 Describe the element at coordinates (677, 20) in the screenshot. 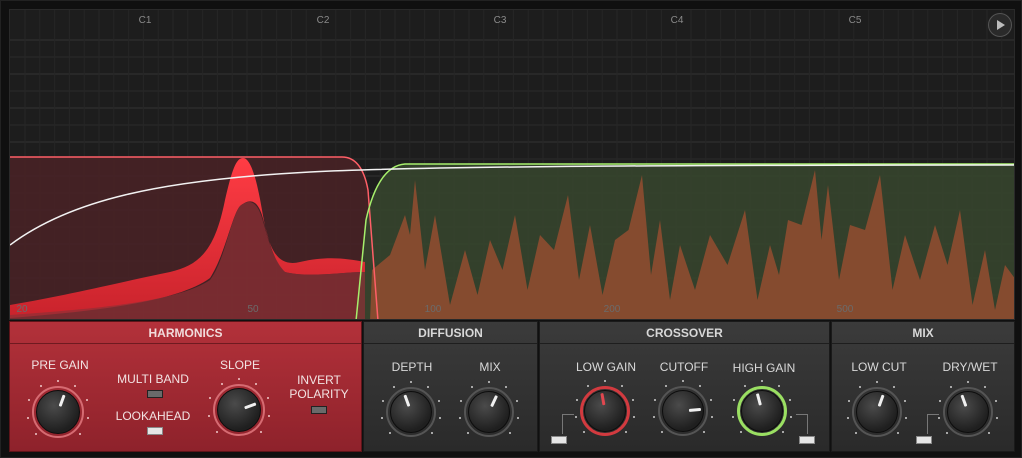

I see `note-label: C4` at that location.